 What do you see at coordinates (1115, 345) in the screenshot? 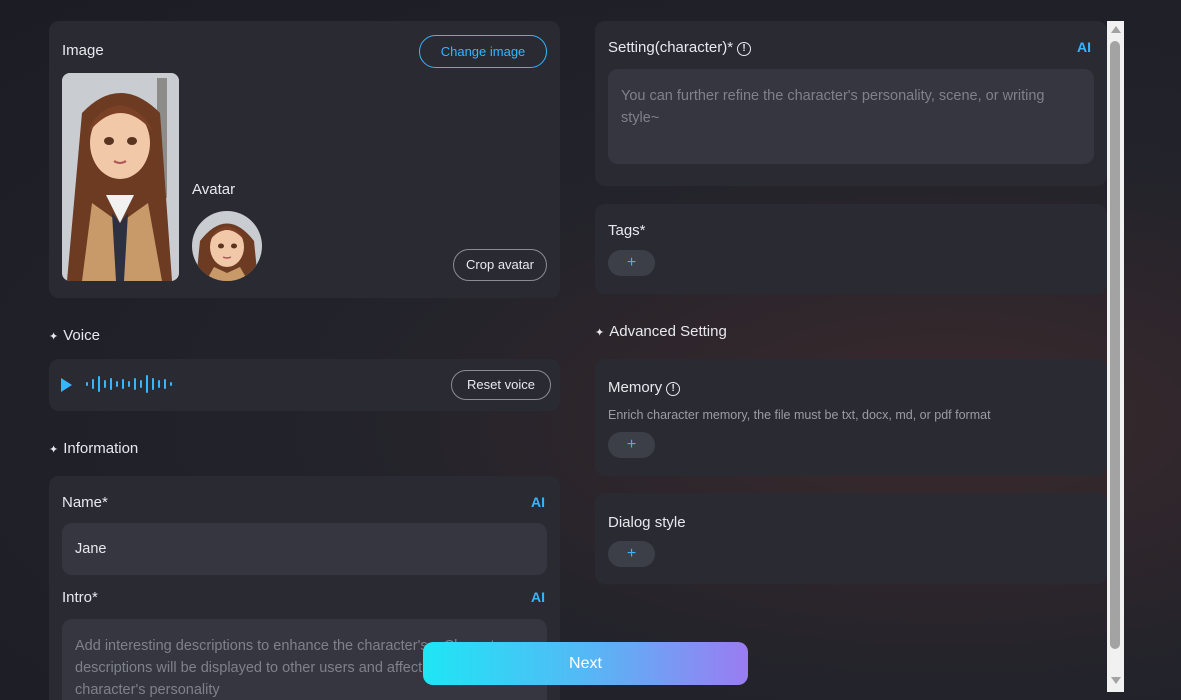
I see `scrollbar-thumb` at bounding box center [1115, 345].